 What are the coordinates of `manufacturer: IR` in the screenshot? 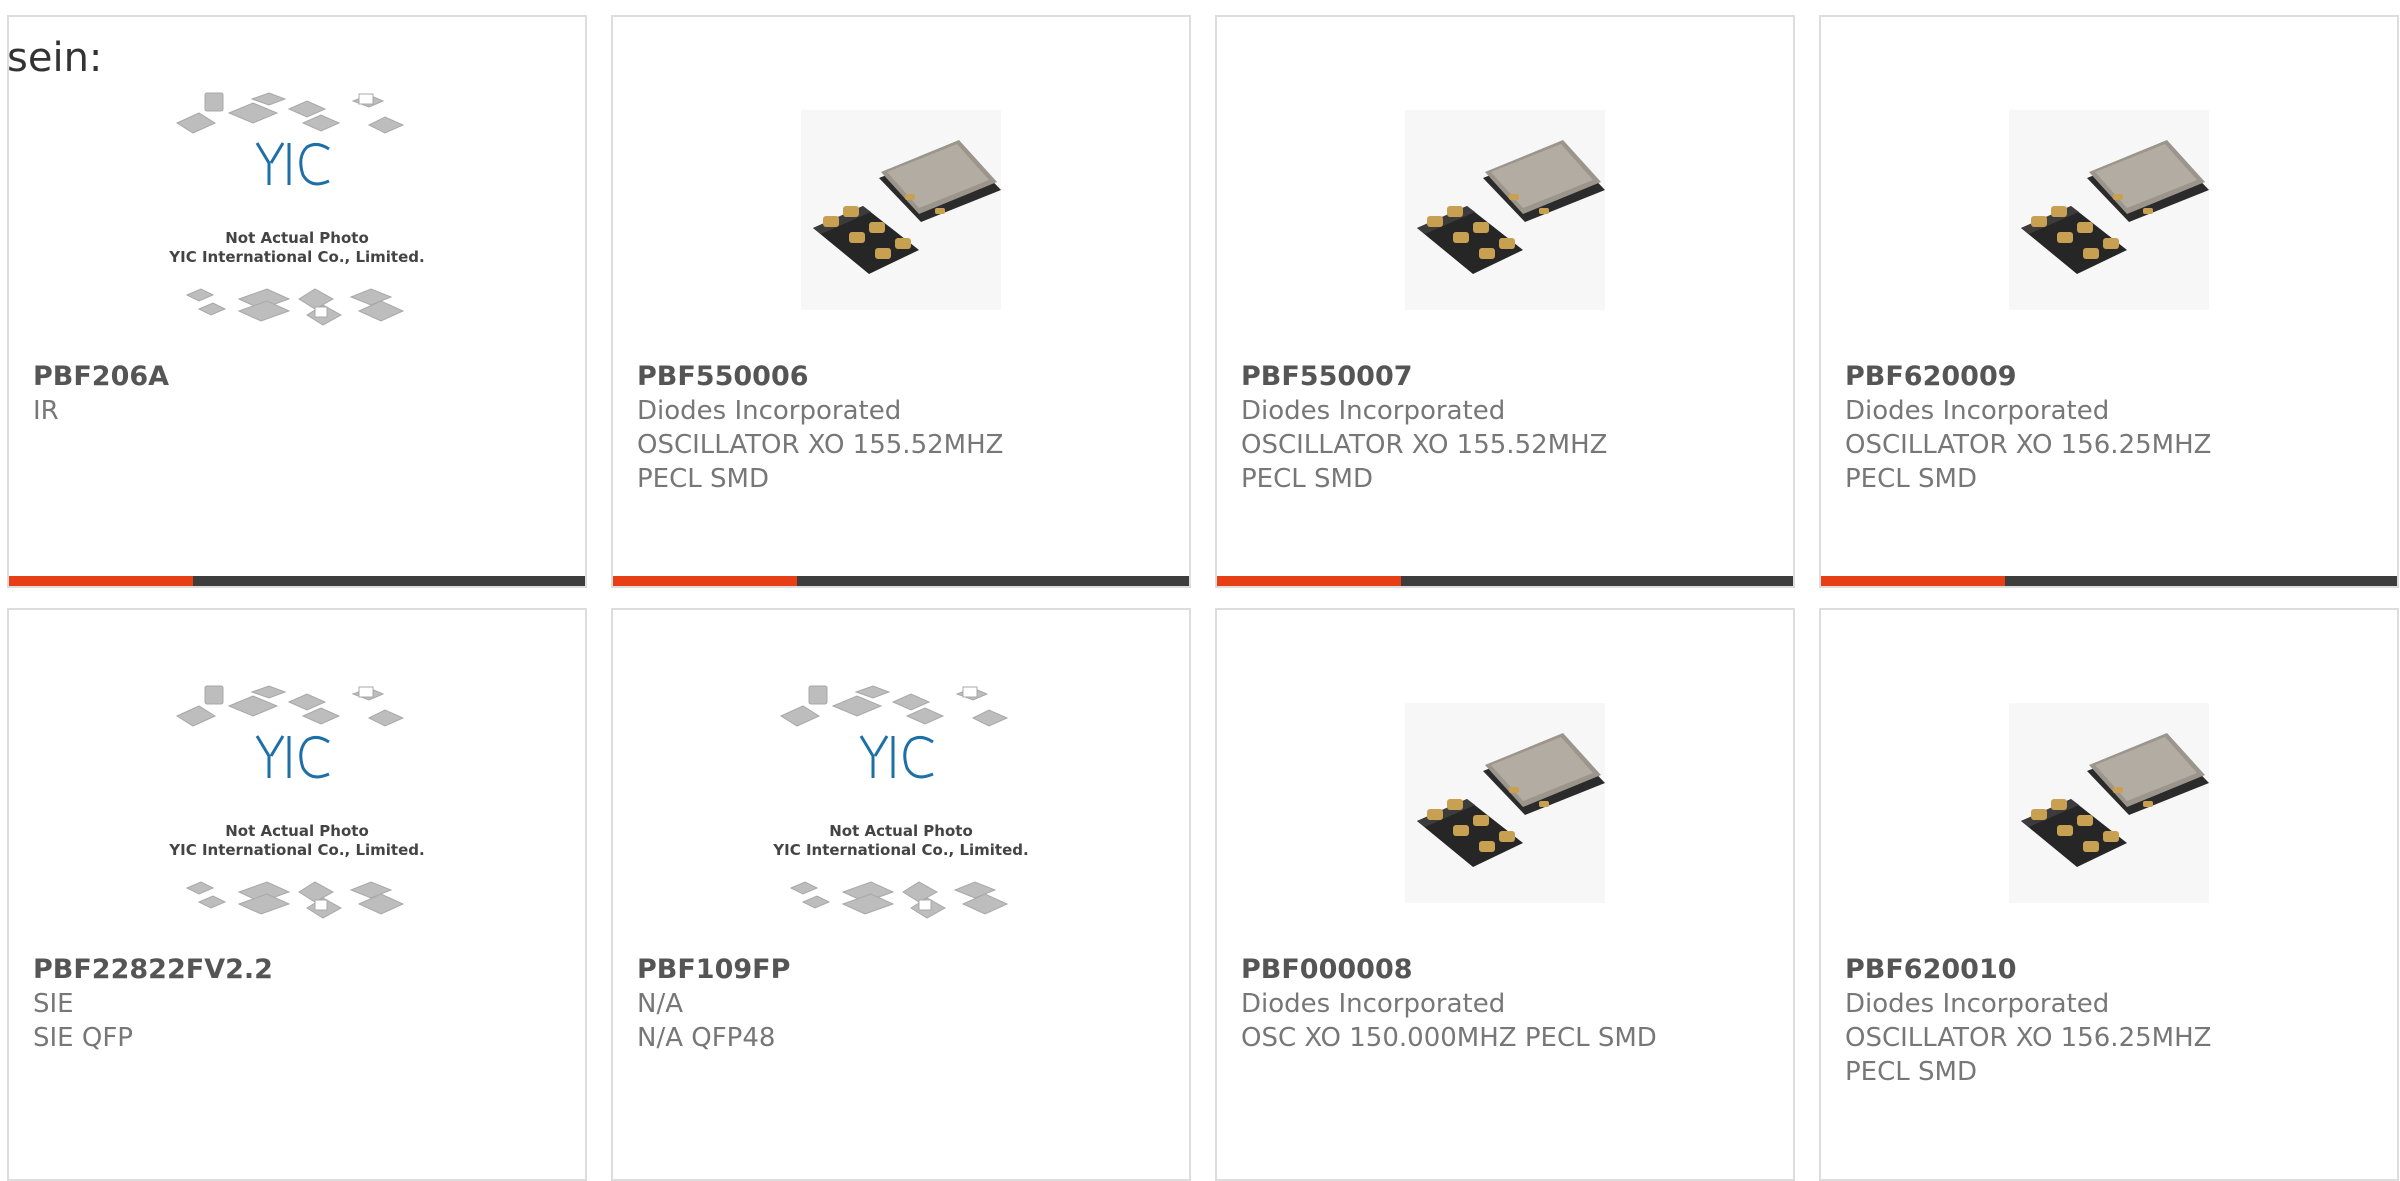 It's located at (46, 411).